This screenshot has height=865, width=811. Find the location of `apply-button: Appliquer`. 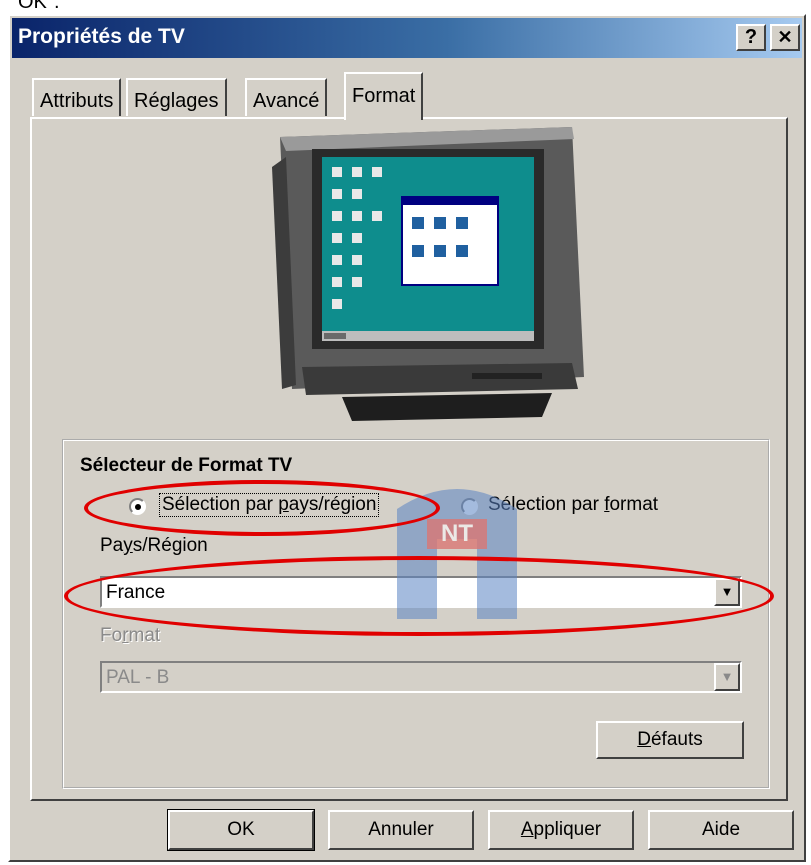

apply-button: Appliquer is located at coordinates (561, 830).